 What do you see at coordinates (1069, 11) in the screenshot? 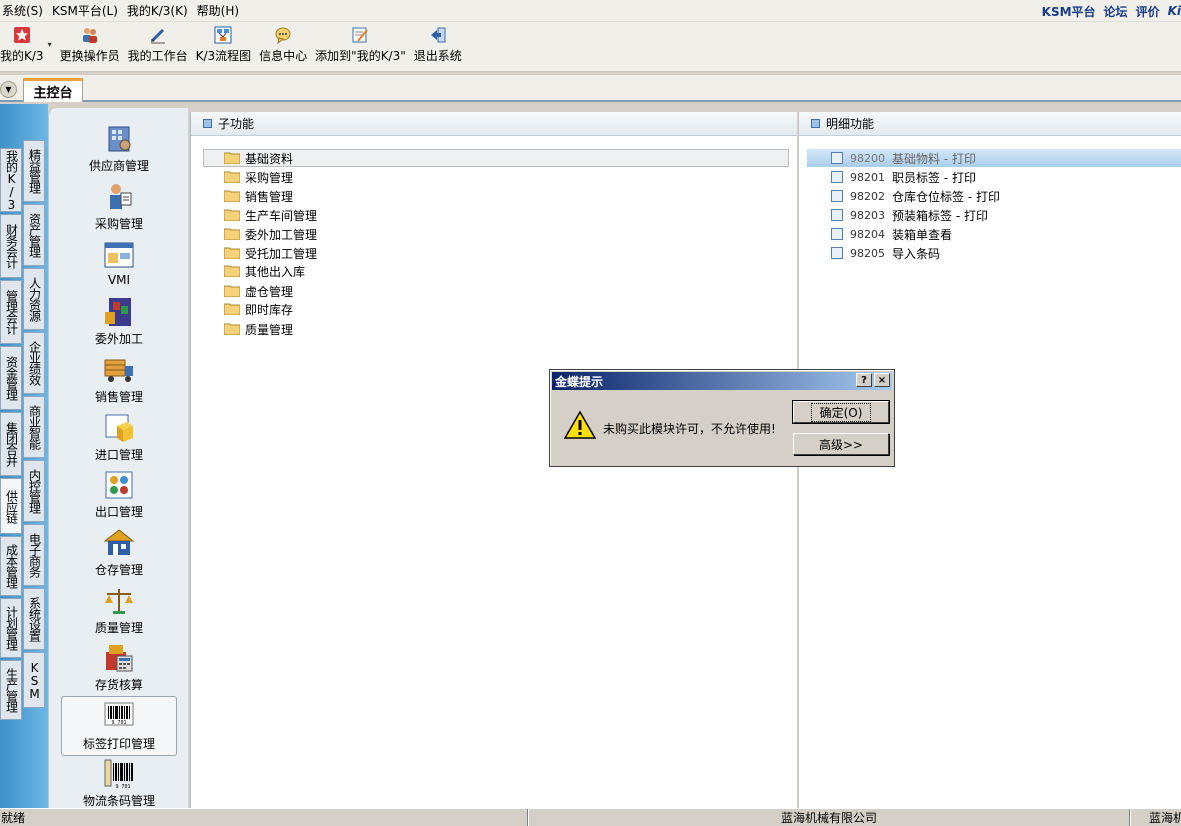
I see `link-ksm-platform: KSM平台` at bounding box center [1069, 11].